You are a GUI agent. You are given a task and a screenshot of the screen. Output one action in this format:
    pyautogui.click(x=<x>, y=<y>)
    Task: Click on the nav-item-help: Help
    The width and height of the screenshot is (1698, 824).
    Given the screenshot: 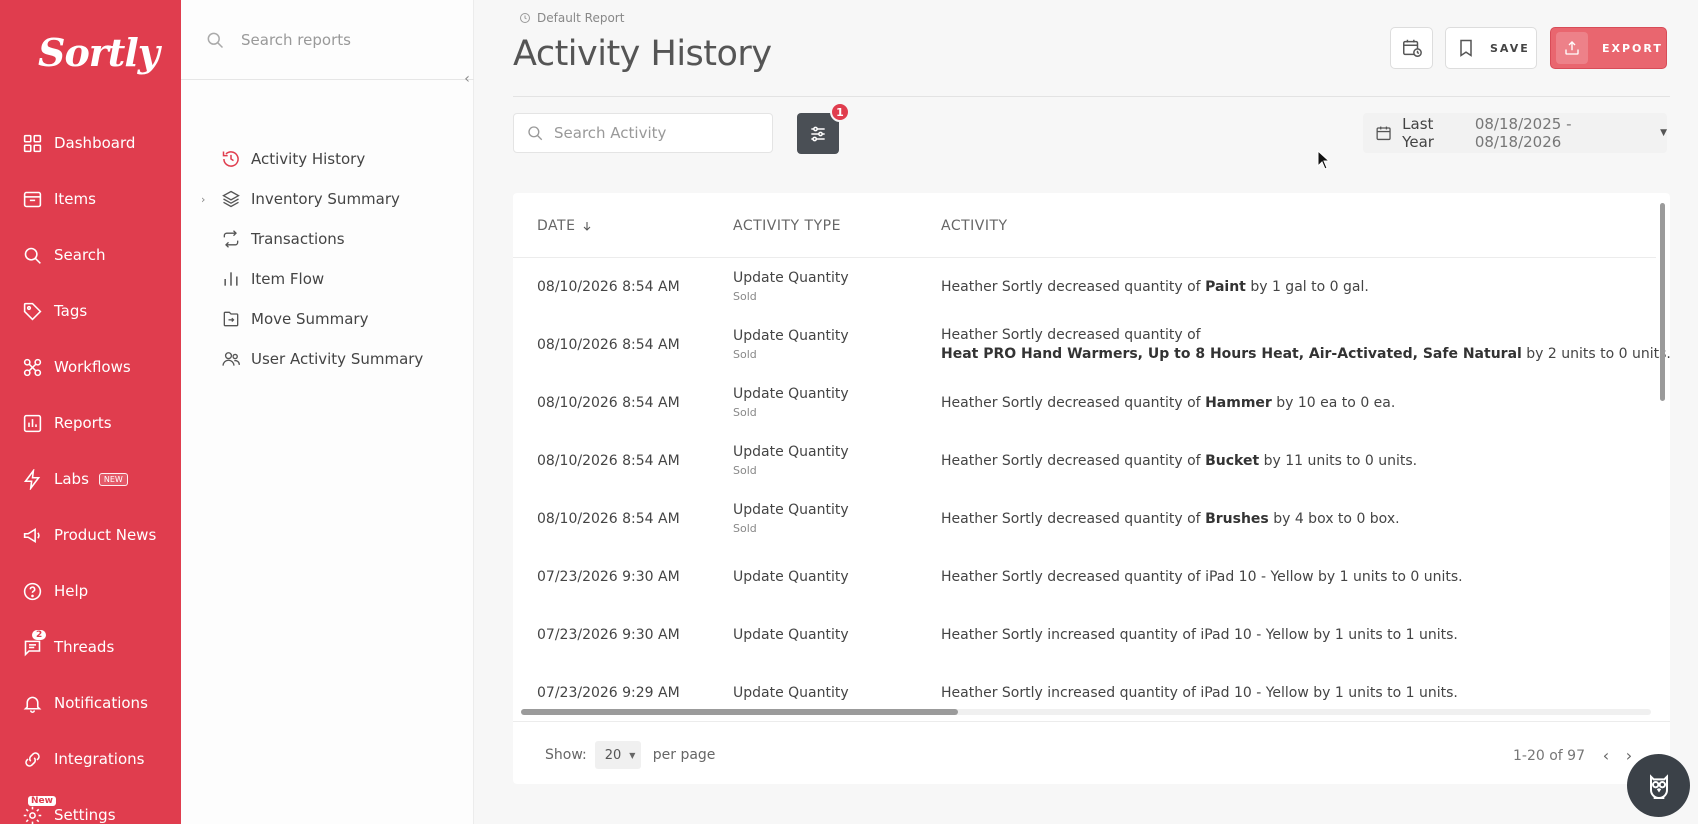 What is the action you would take?
    pyautogui.click(x=90, y=591)
    